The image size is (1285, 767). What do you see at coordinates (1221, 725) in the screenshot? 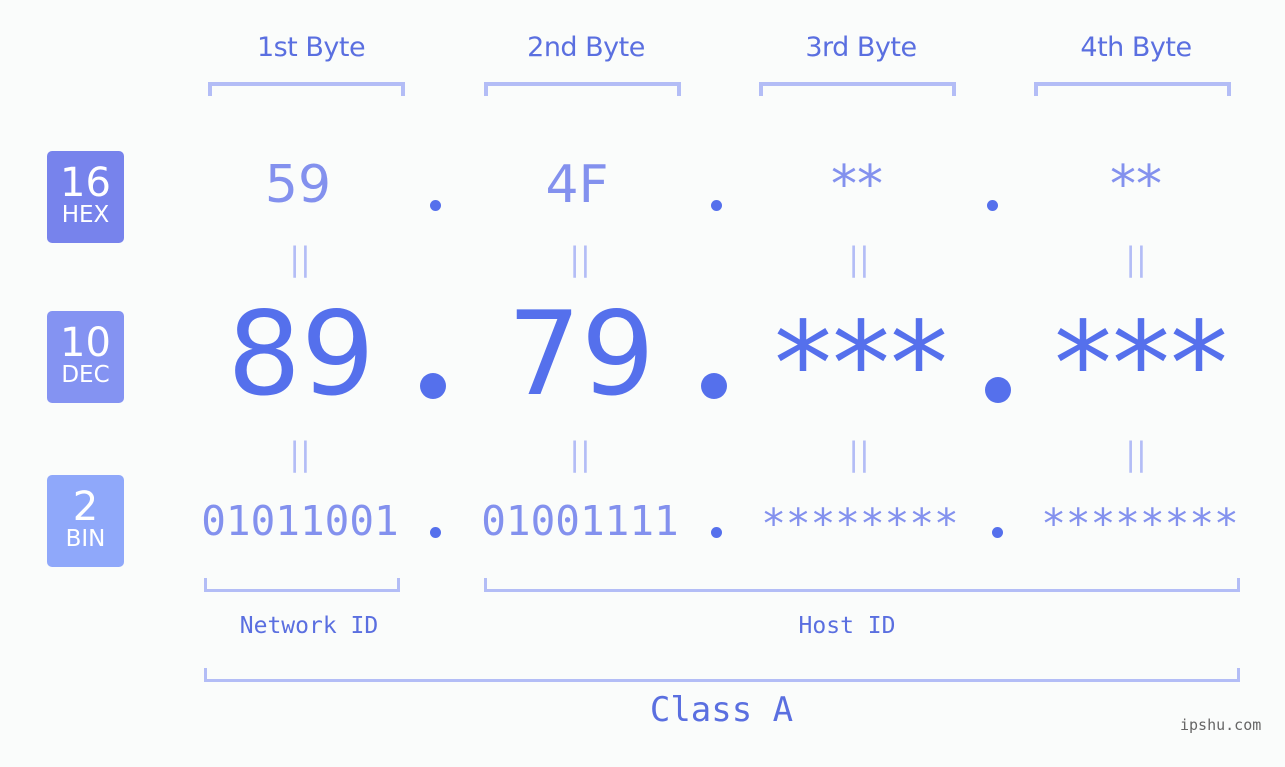
I see `watermark: ipshu.com` at bounding box center [1221, 725].